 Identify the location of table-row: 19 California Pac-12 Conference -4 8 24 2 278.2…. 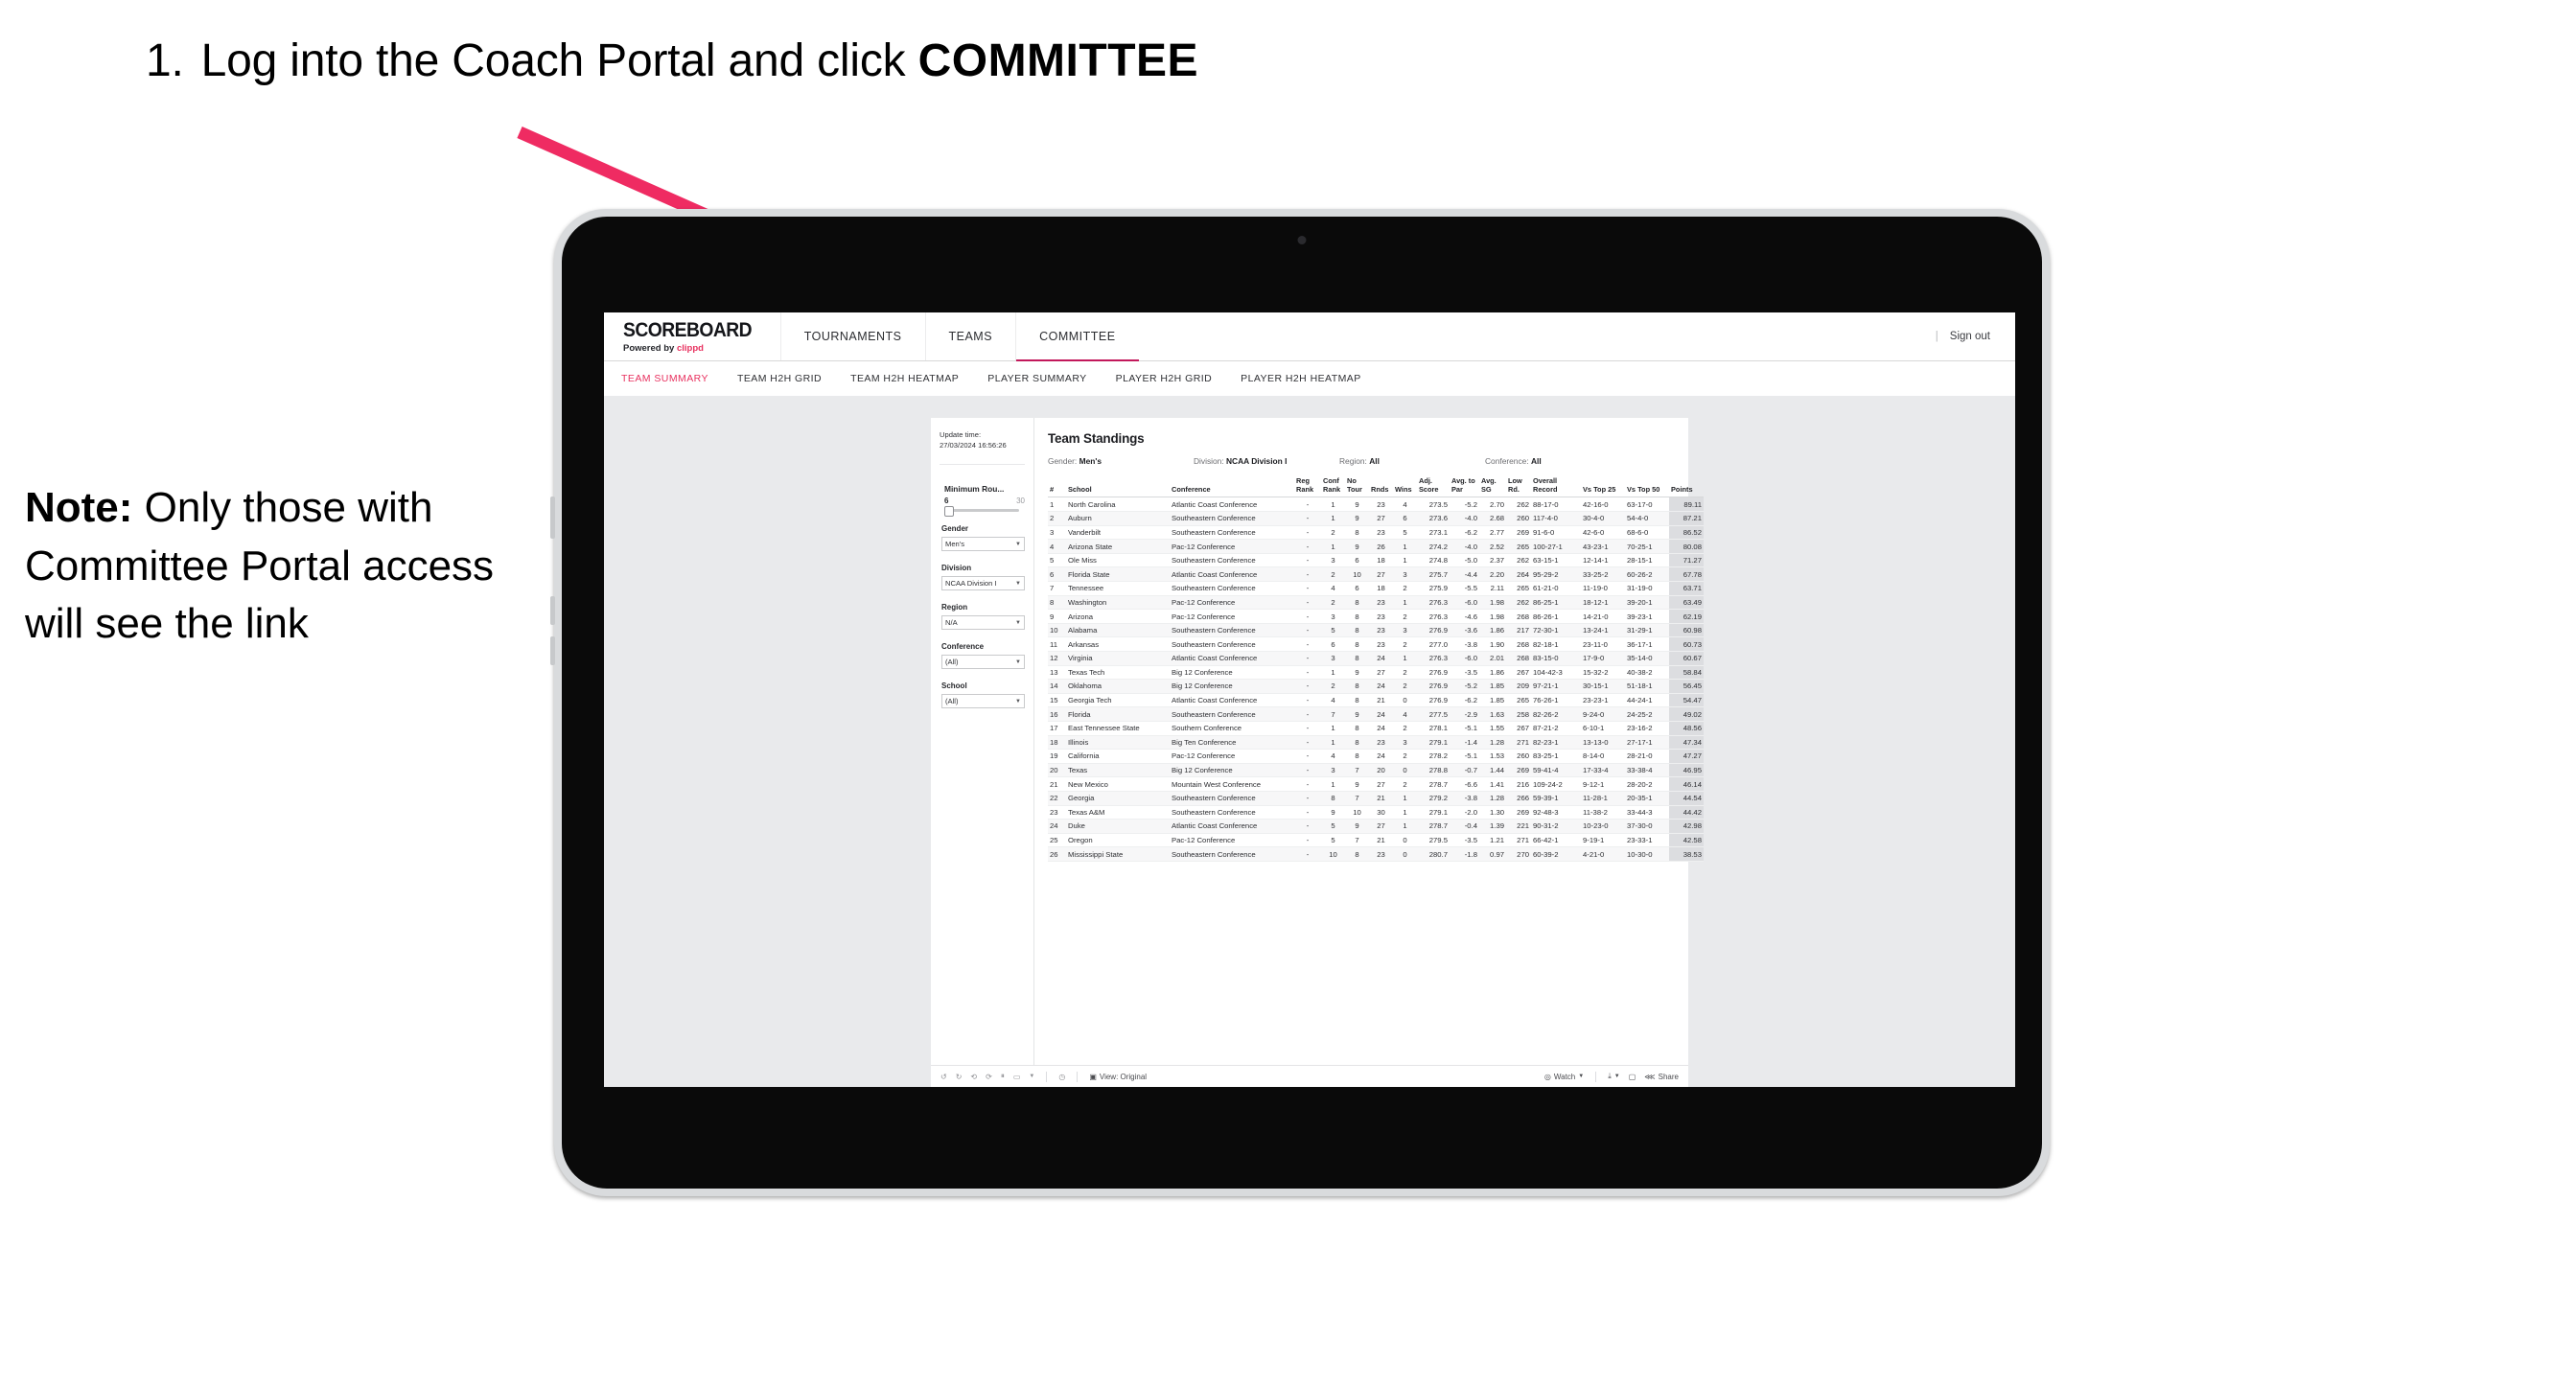
(1376, 757).